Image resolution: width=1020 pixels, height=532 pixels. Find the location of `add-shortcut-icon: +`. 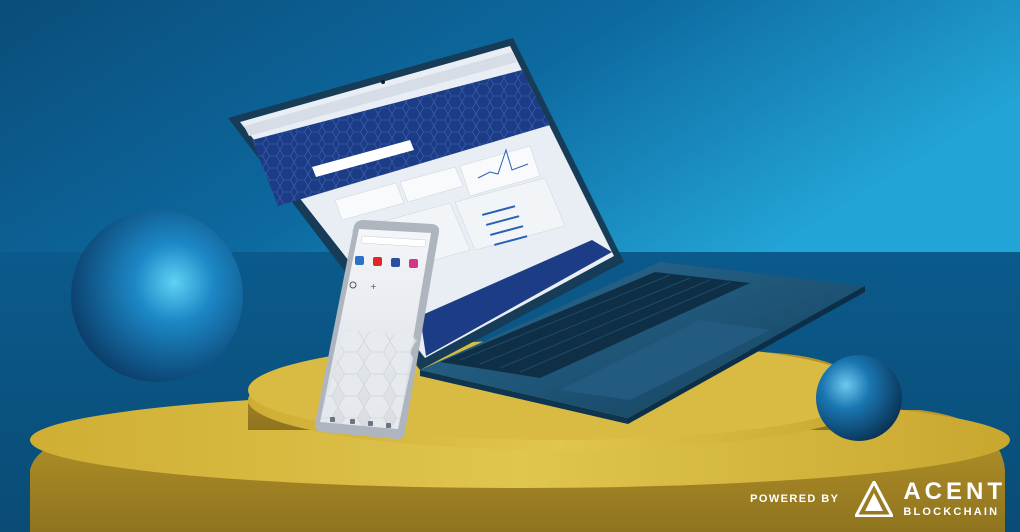

add-shortcut-icon: + is located at coordinates (373, 286).